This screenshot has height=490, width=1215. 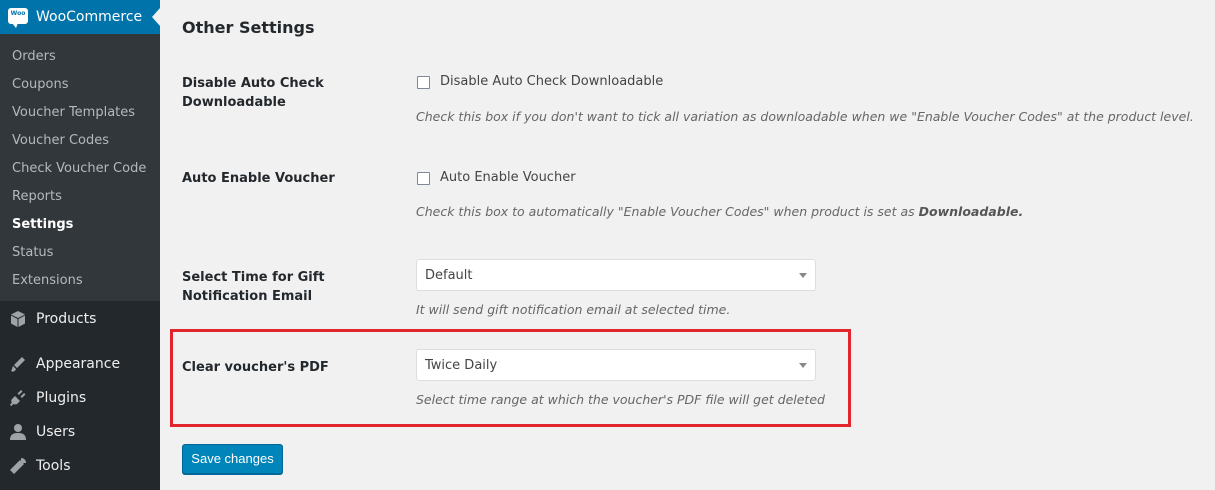 What do you see at coordinates (616, 365) in the screenshot?
I see `clear-voucher-pdf-select: Twice Daily` at bounding box center [616, 365].